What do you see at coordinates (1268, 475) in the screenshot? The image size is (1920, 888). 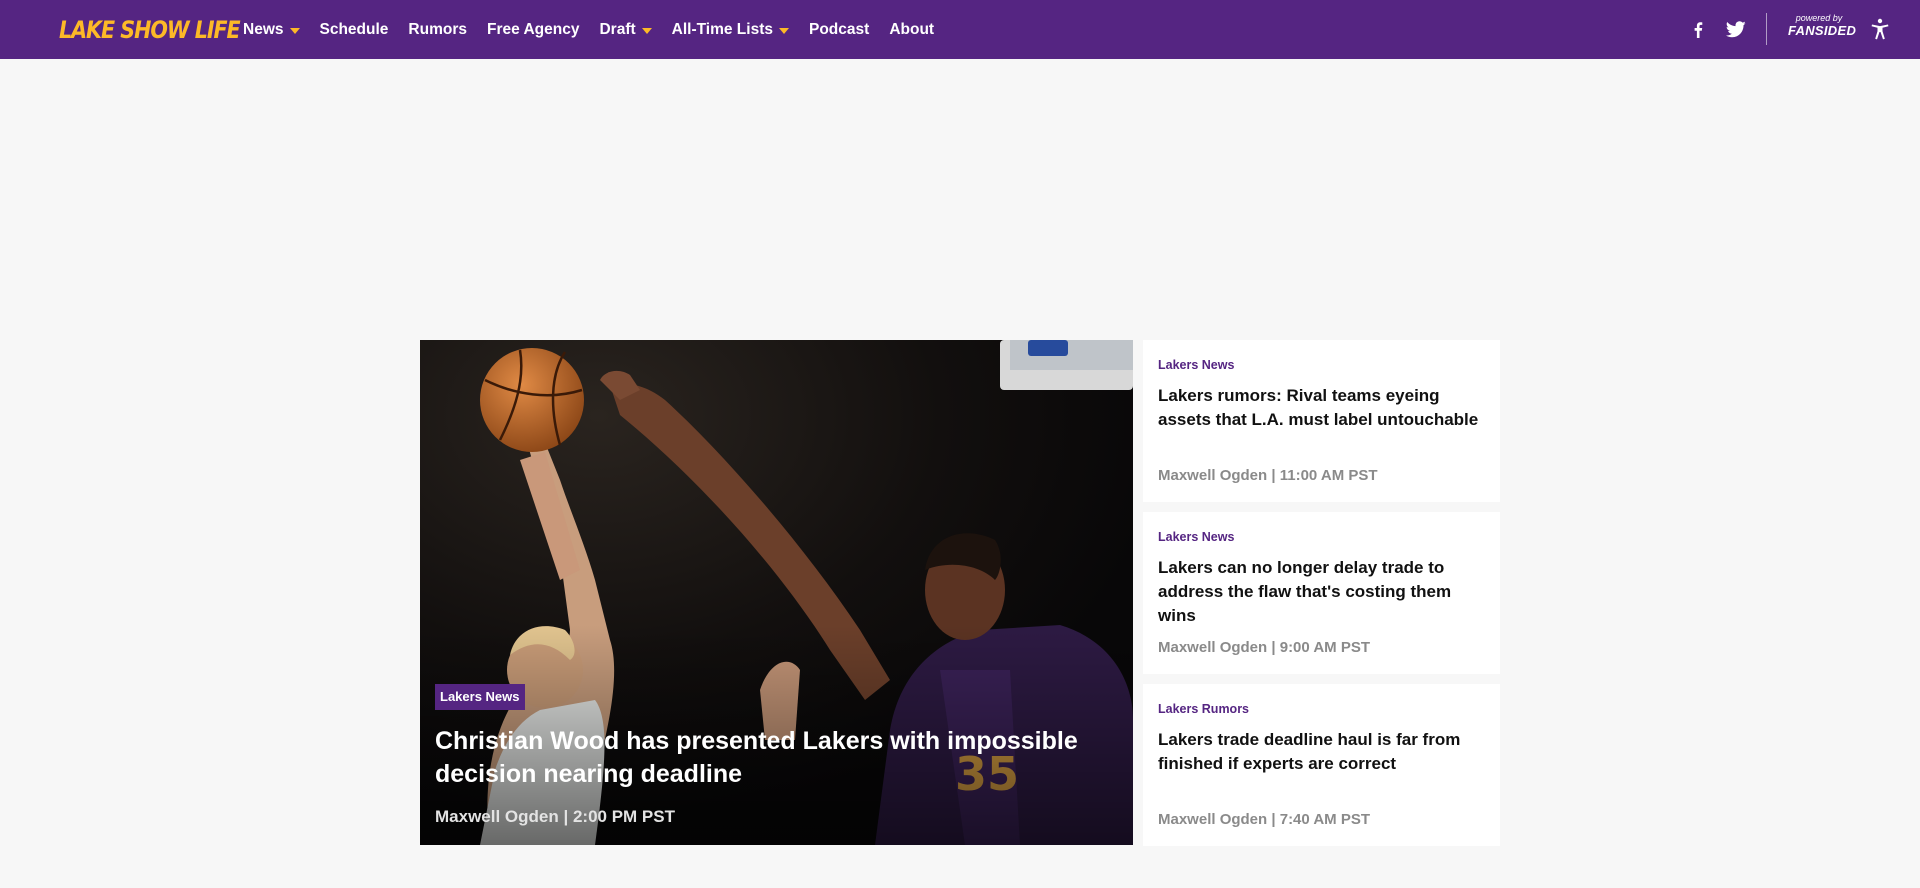 I see `byline: Maxwell Ogden | 11:00 AM PST` at bounding box center [1268, 475].